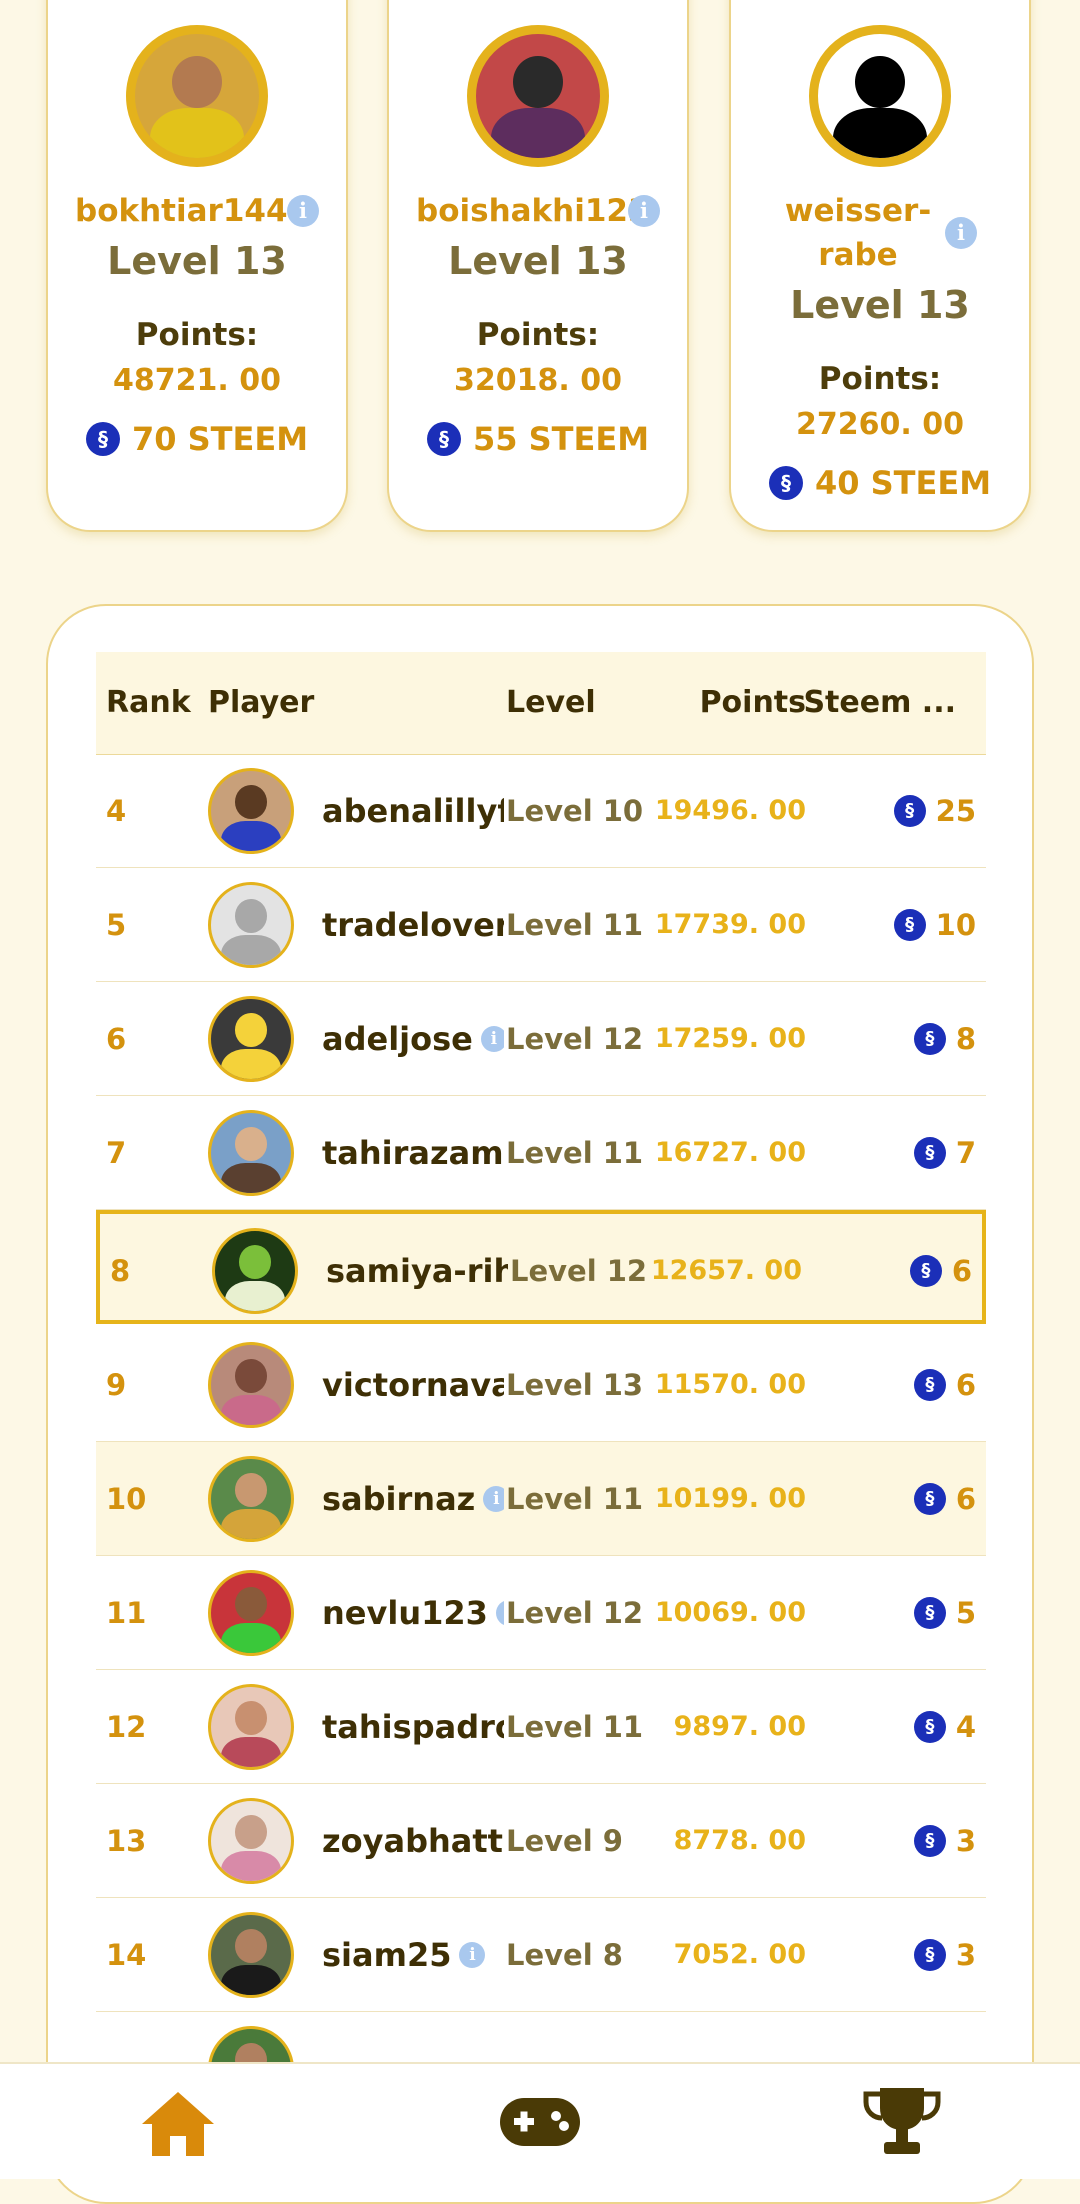 The width and height of the screenshot is (1080, 2204). I want to click on table-row: 12 tahispadro Level 11 9897. 00 § 4, so click(541, 1727).